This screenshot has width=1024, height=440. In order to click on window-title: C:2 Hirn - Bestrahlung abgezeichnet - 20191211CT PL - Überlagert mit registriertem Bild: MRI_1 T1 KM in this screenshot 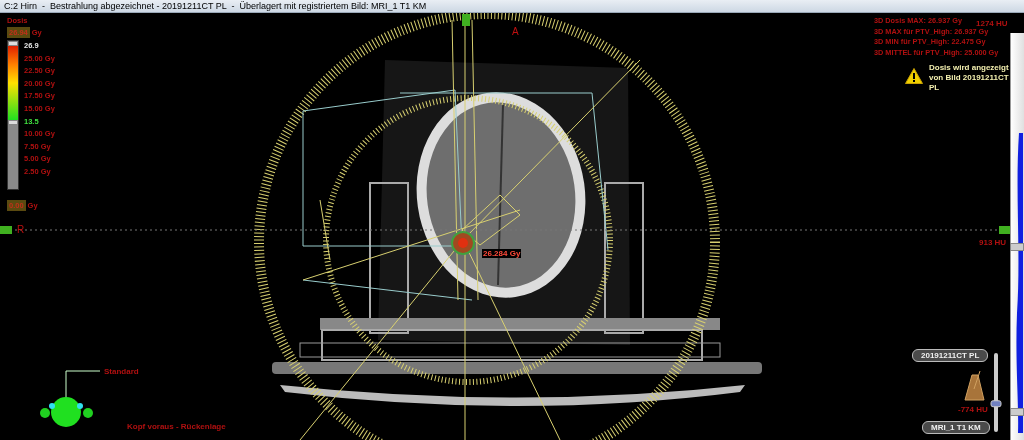, I will do `click(215, 6)`.